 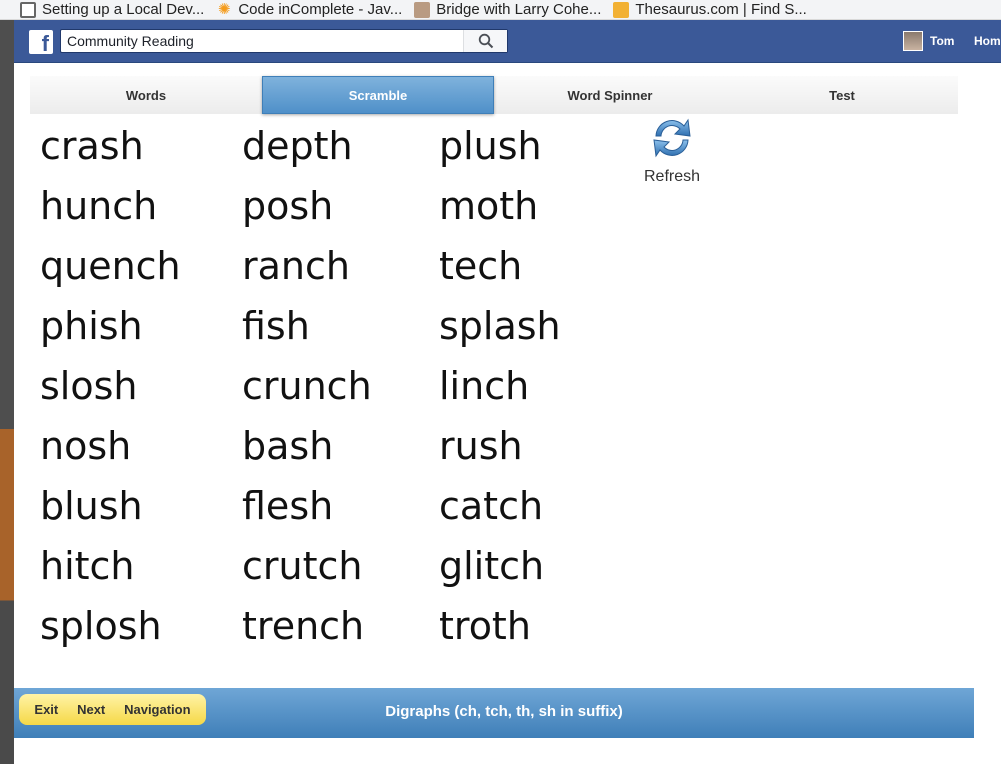 I want to click on refresh-button: Refresh, so click(x=672, y=154).